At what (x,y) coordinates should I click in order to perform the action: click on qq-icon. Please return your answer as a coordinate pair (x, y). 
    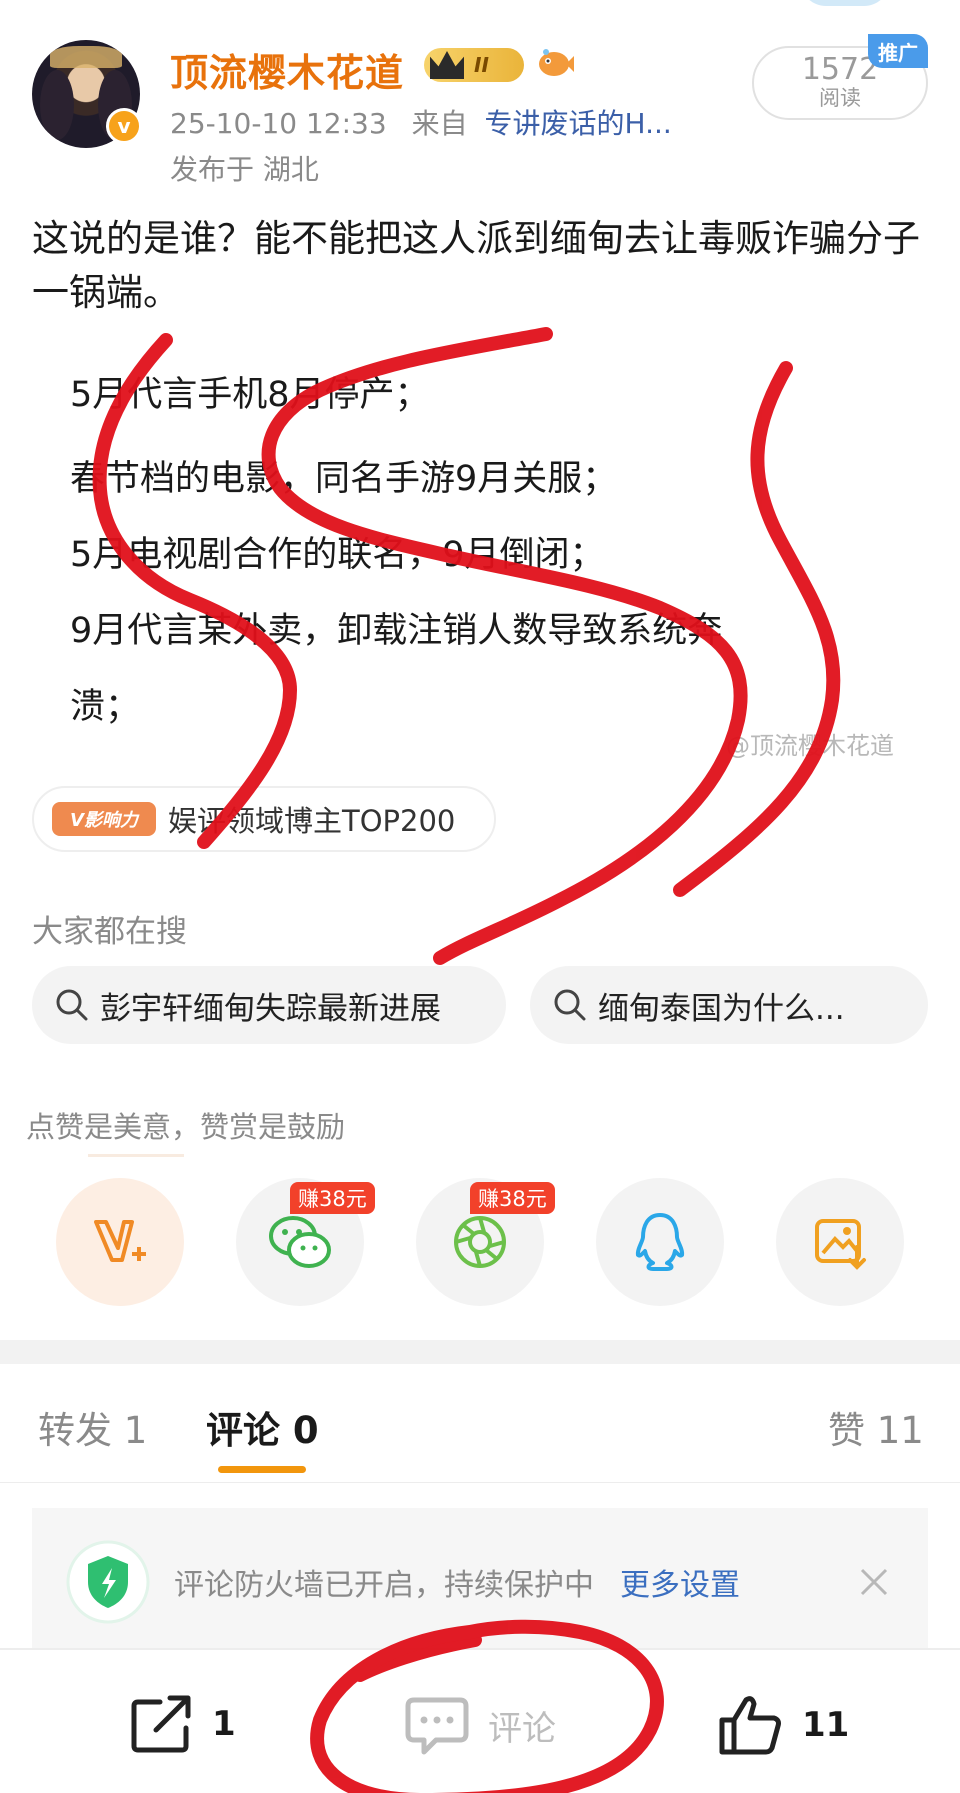
    Looking at the image, I should click on (660, 1242).